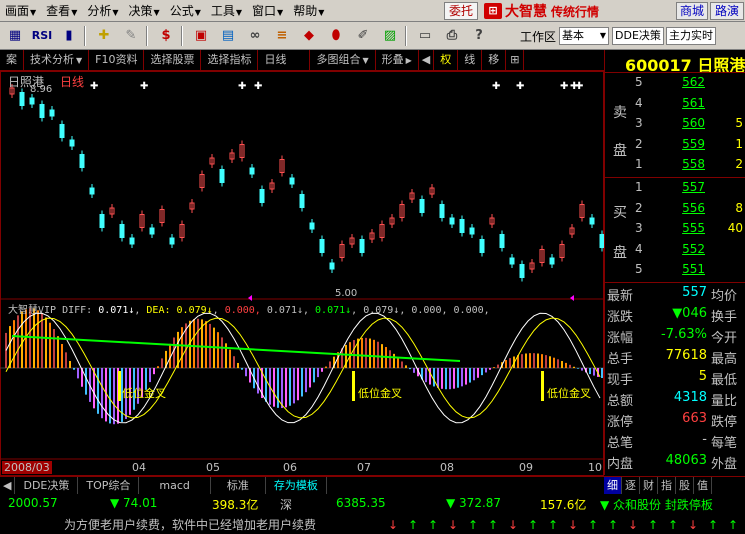 The image size is (745, 534). What do you see at coordinates (236, 348) in the screenshot?
I see `trend-line` at bounding box center [236, 348].